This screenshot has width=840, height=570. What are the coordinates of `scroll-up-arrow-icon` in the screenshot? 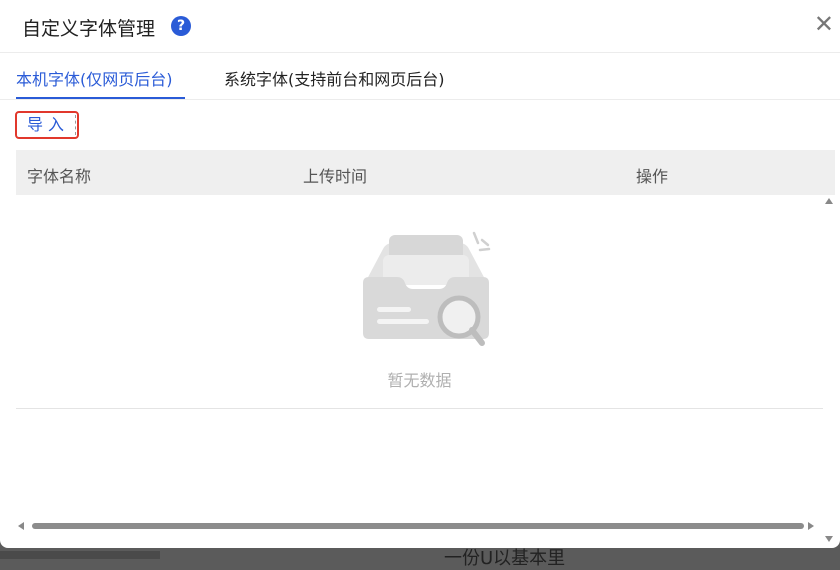 It's located at (829, 201).